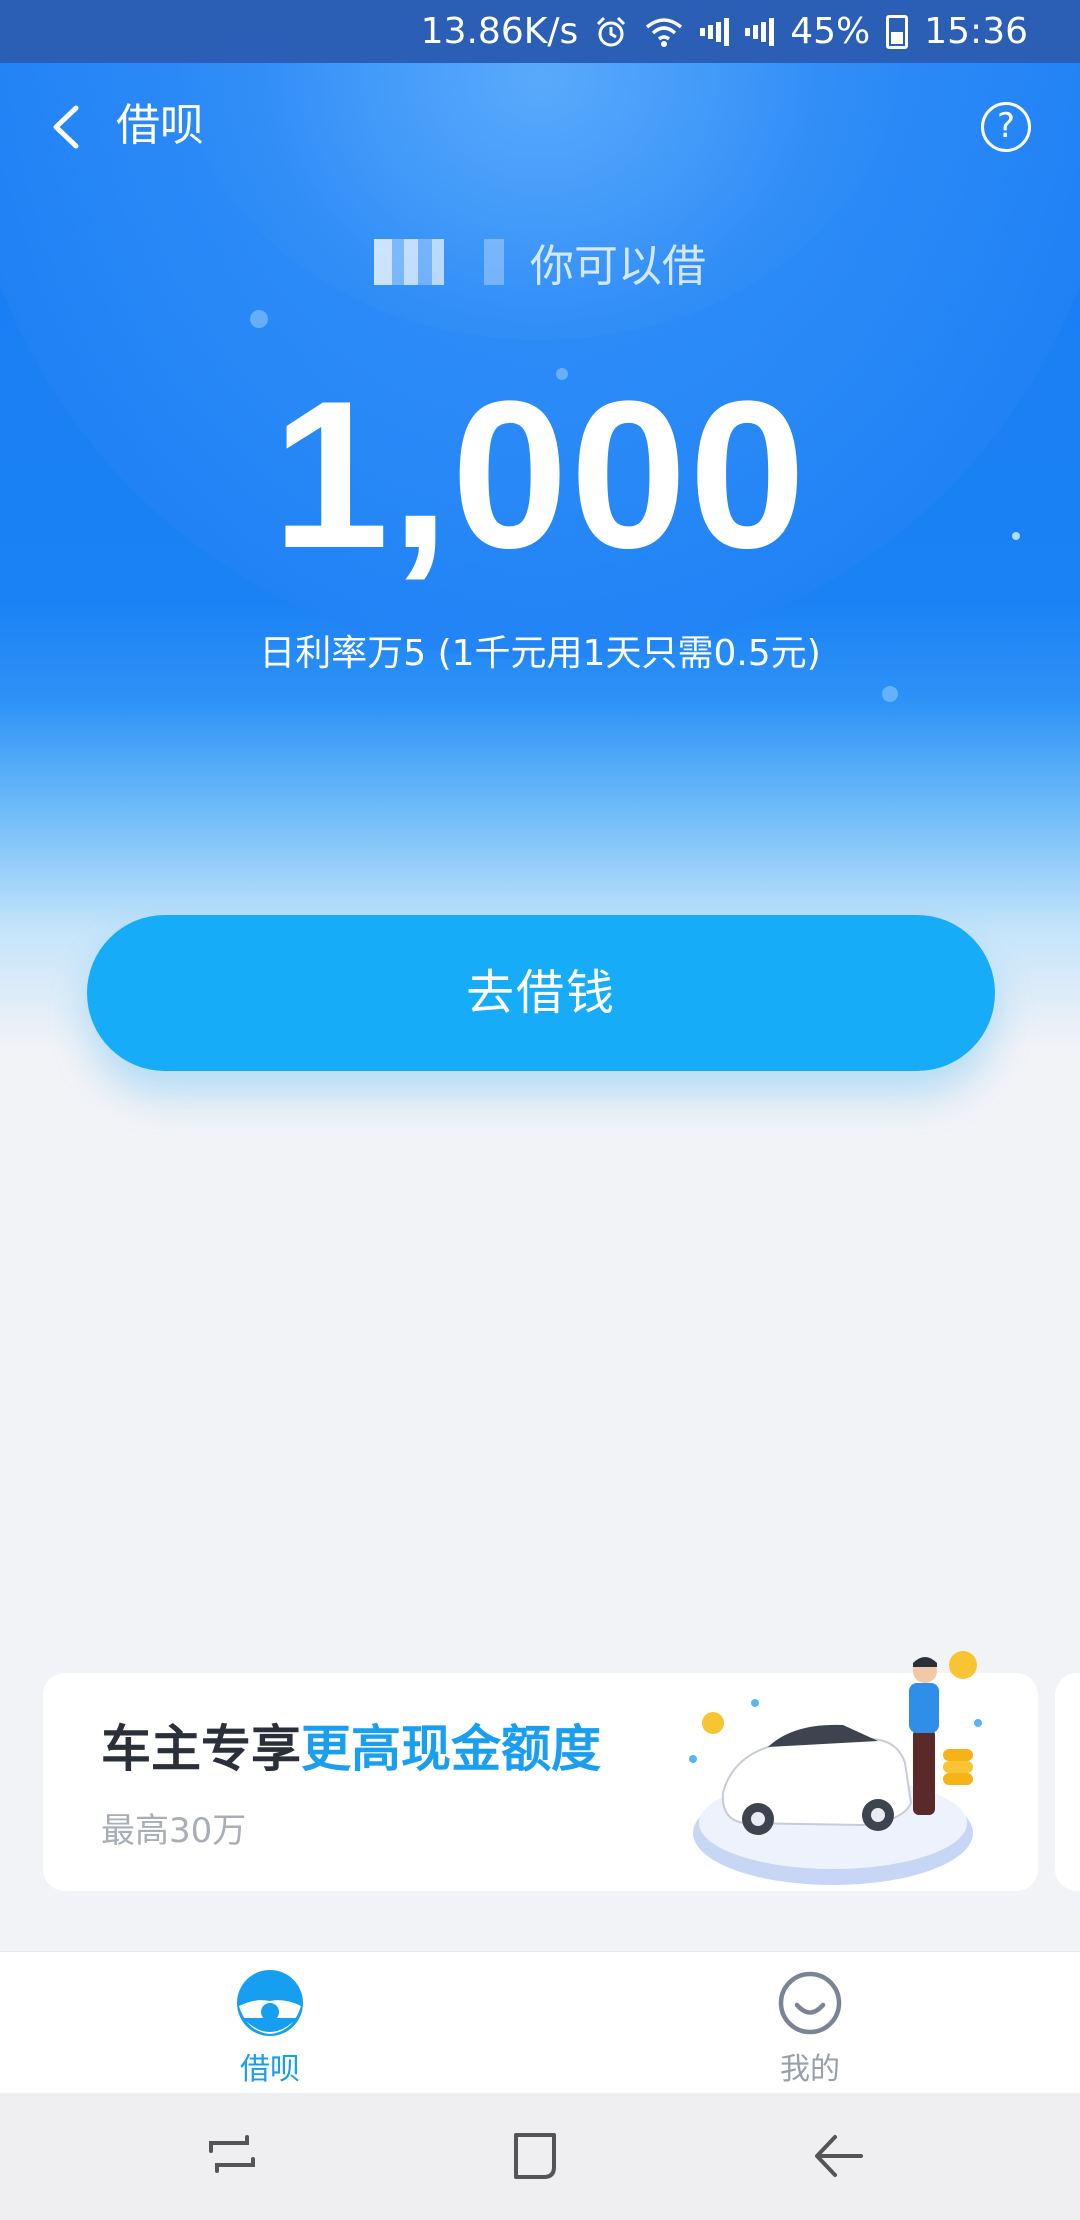 The width and height of the screenshot is (1080, 2220). What do you see at coordinates (664, 32) in the screenshot?
I see `wifi-icon` at bounding box center [664, 32].